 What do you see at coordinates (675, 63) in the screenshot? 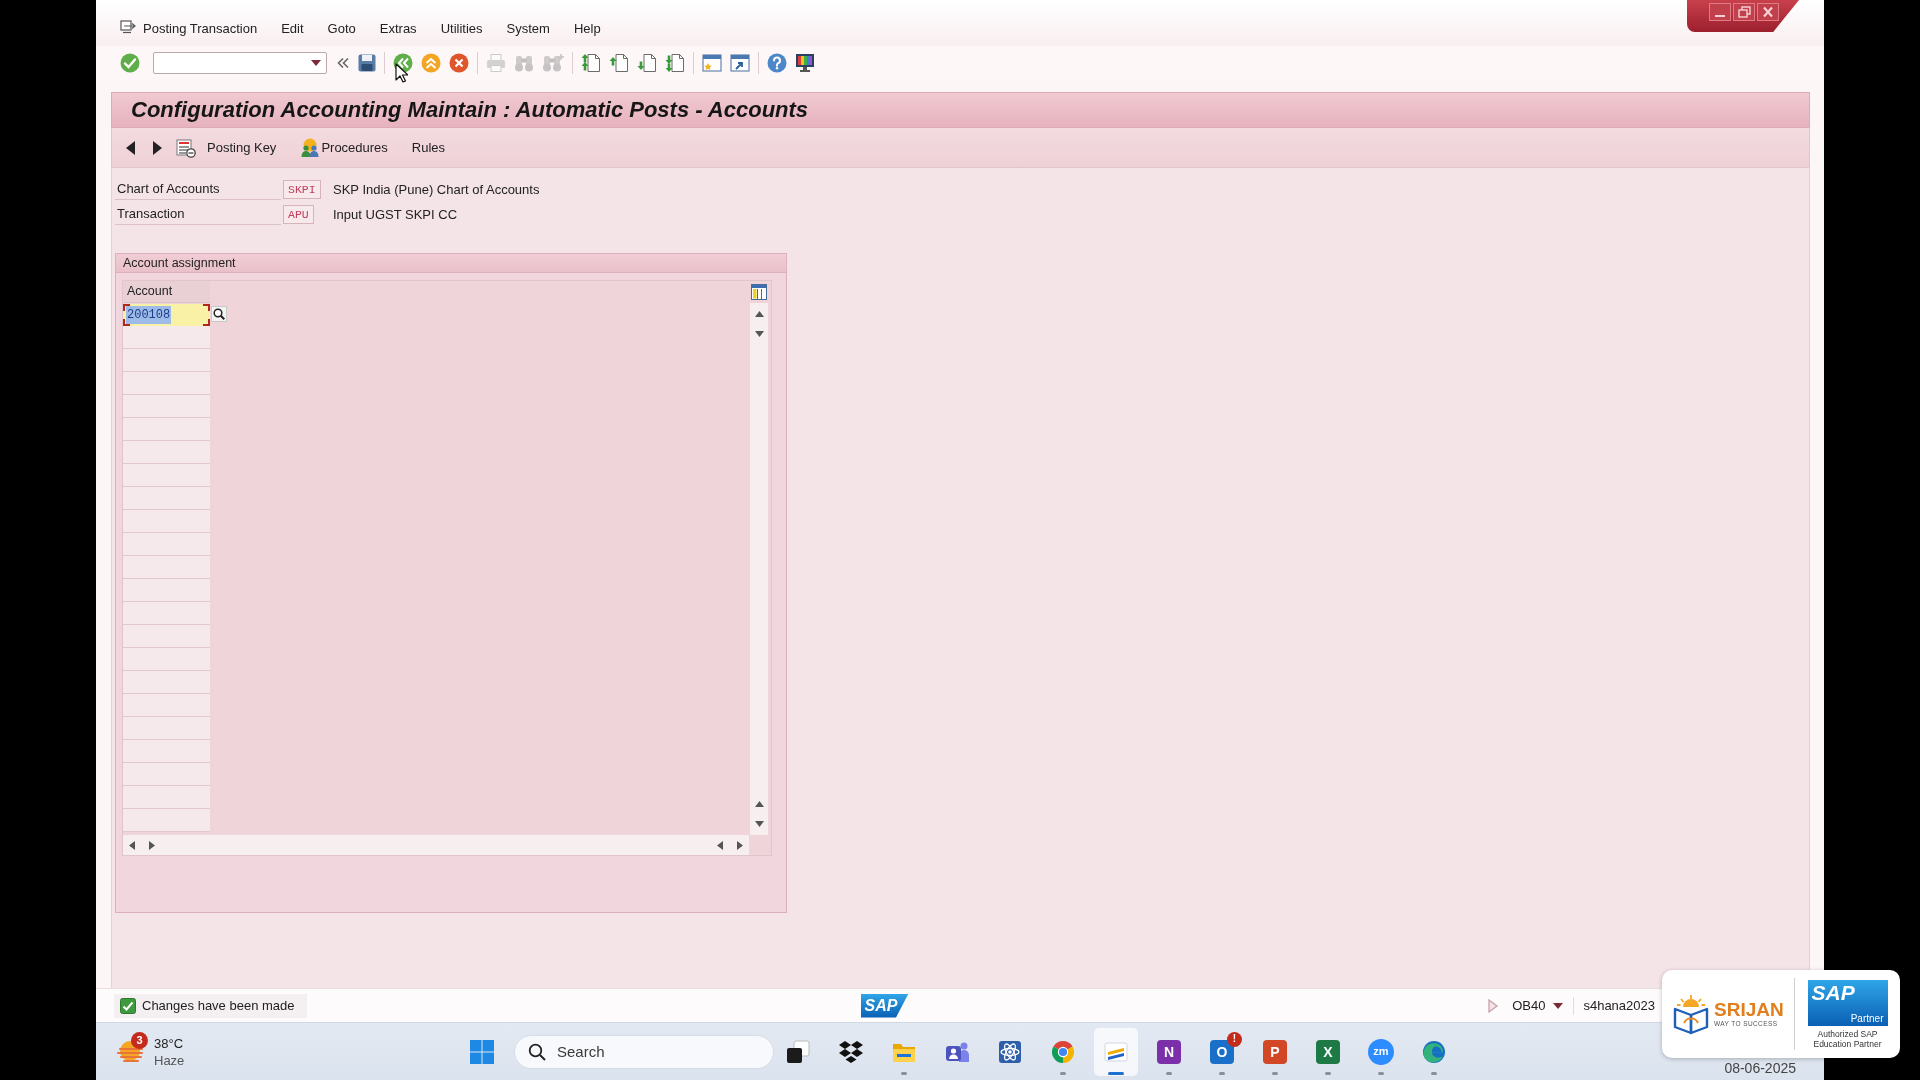
I see `page-double-down-arrow-icon` at bounding box center [675, 63].